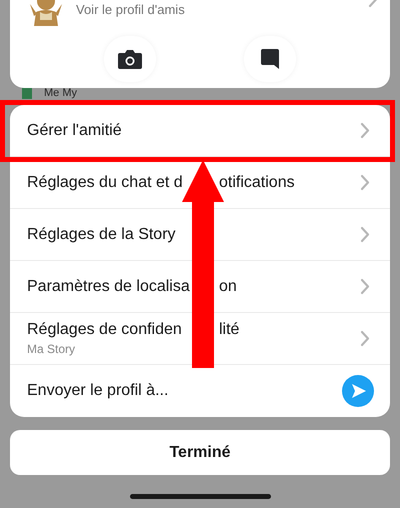 The image size is (400, 508). What do you see at coordinates (257, 183) in the screenshot?
I see `item-label: otifications` at bounding box center [257, 183].